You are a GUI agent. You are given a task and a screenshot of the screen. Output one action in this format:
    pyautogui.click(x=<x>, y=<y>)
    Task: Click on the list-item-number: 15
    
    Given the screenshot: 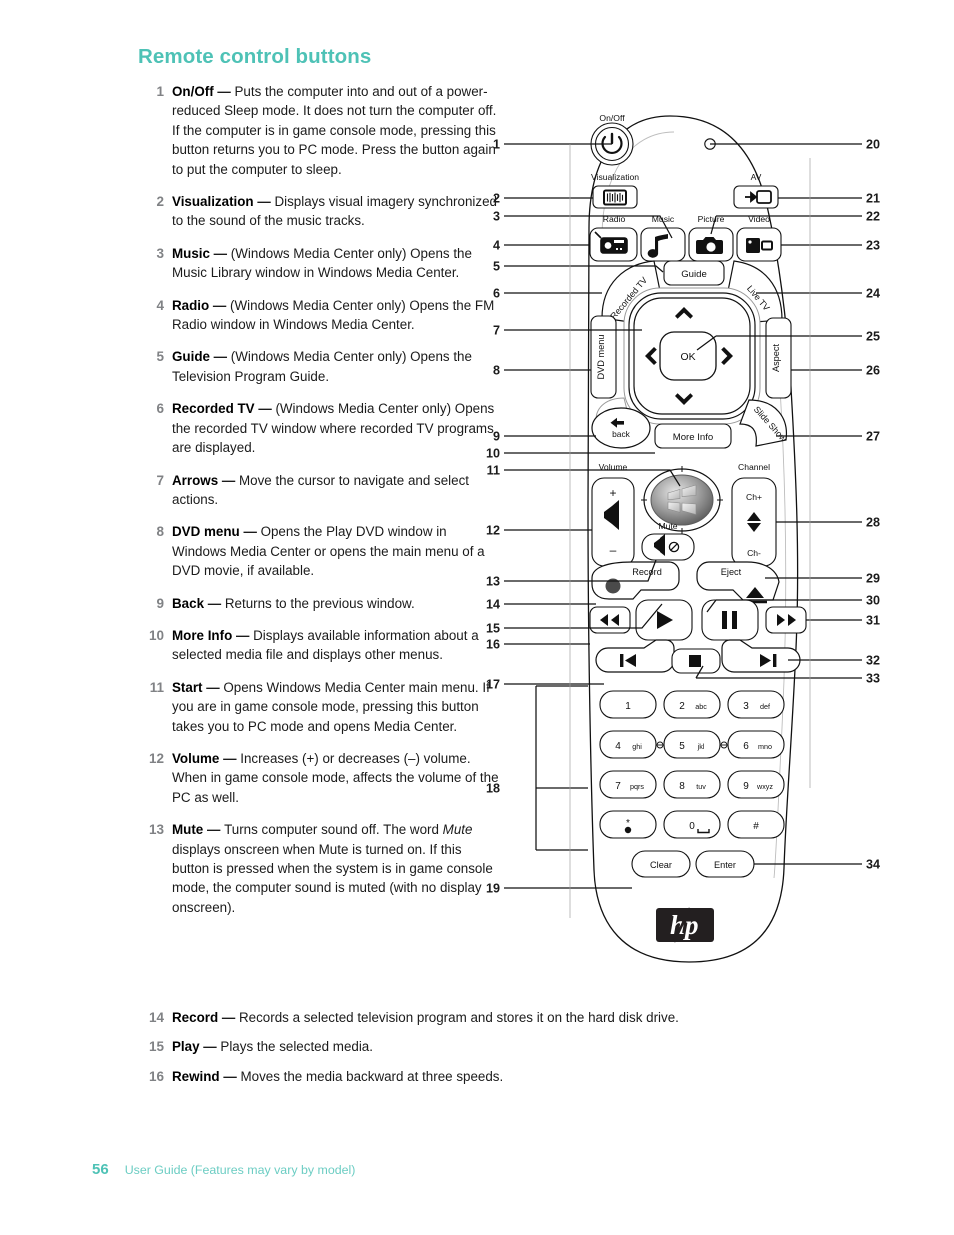 What is the action you would take?
    pyautogui.click(x=156, y=1047)
    